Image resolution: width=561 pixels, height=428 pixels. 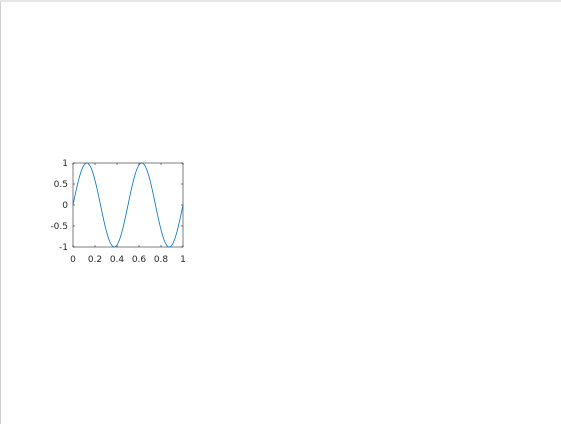 I want to click on x-tick-label: 0.6, so click(x=139, y=260).